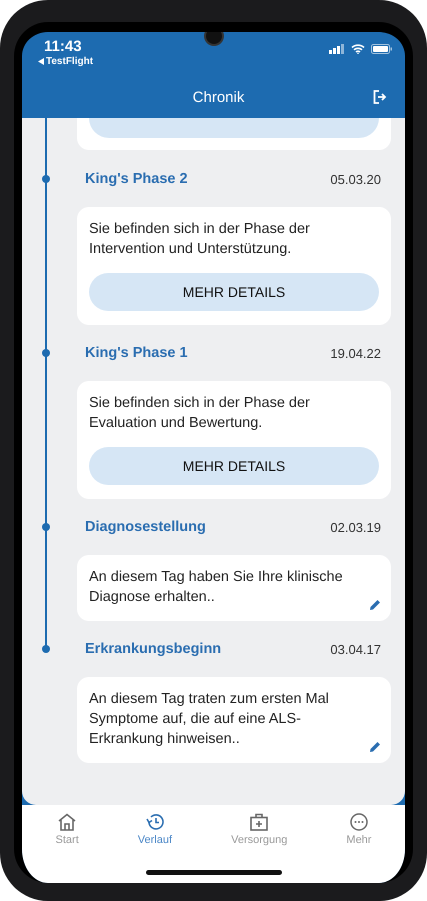  Describe the element at coordinates (200, 413) in the screenshot. I see `event-description: Sie befinden sich in der Phase der Evaluation und Bewertung.` at that location.